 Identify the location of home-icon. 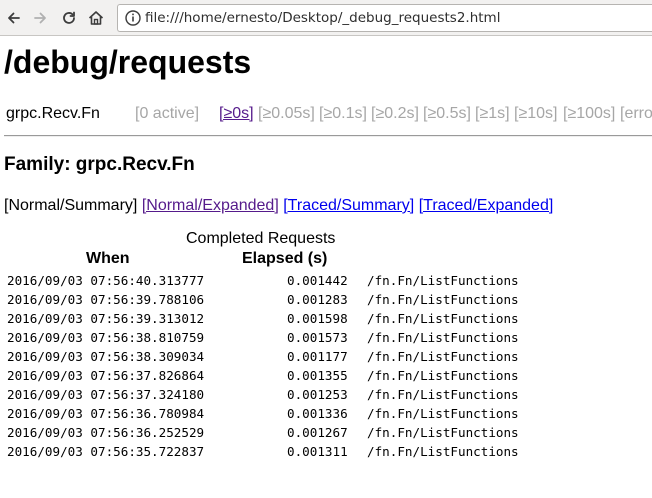
(96, 18).